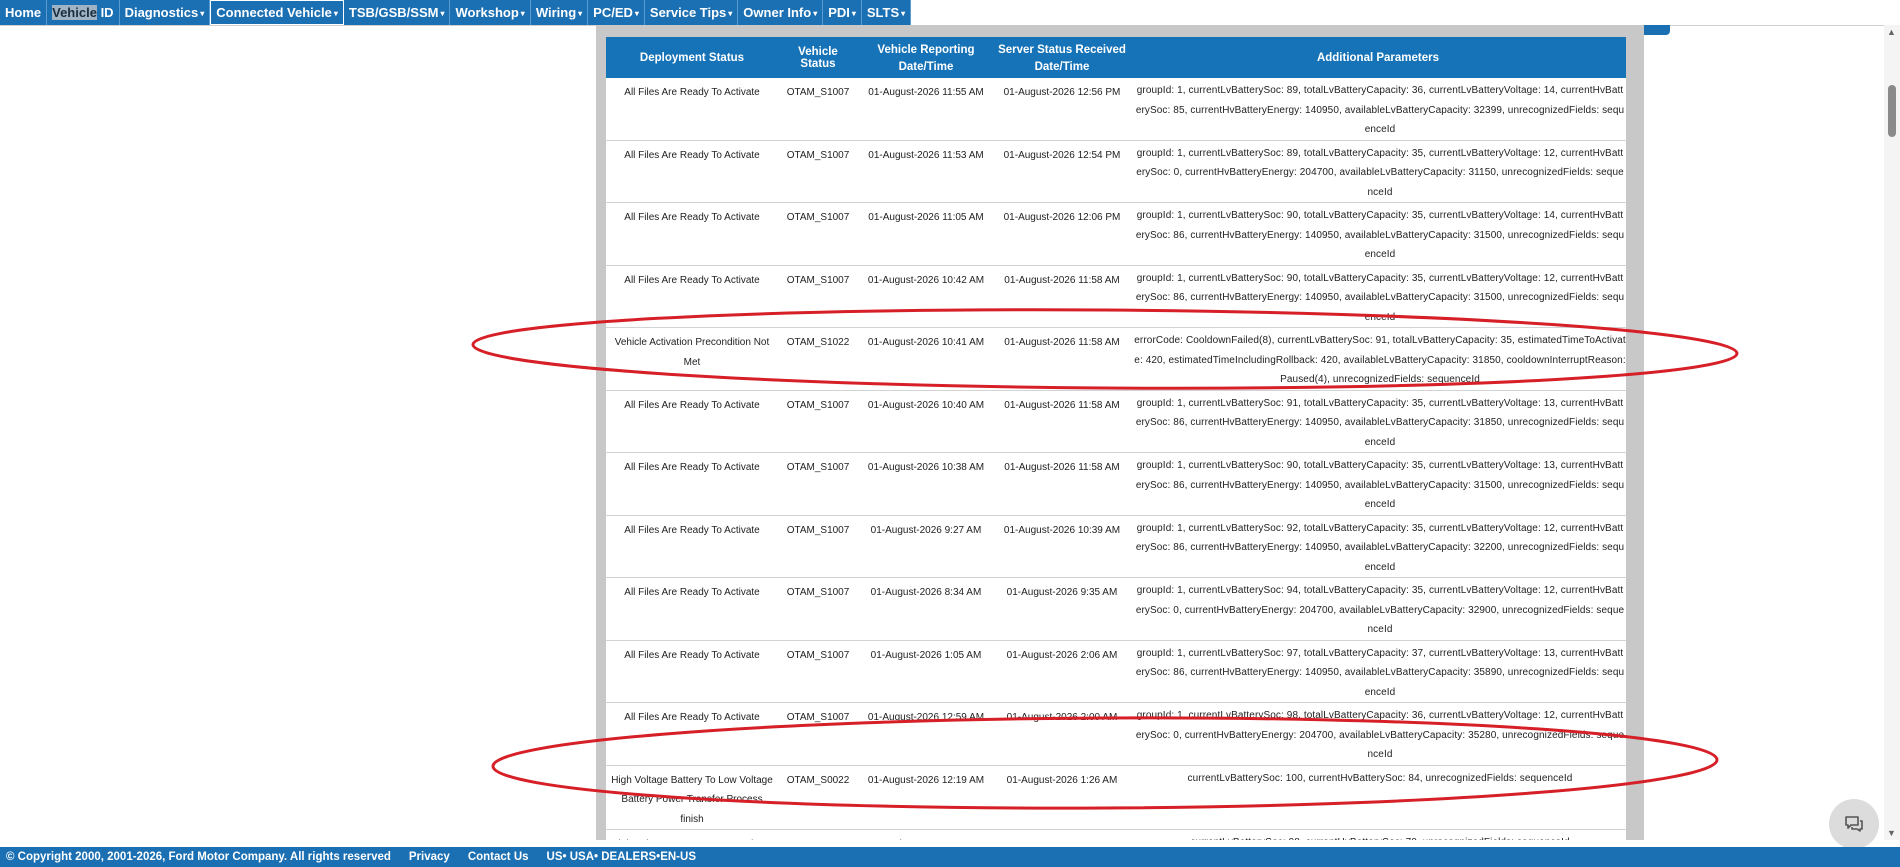  I want to click on nav-item-pc-ed: PC/ED ▾, so click(616, 12).